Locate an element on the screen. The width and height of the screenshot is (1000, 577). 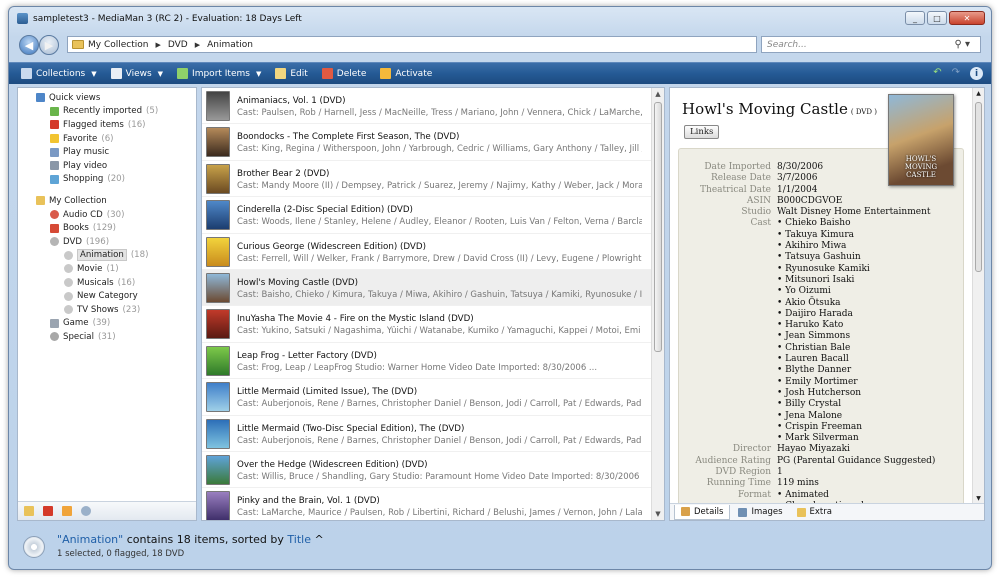
cd-icon is located at coordinates (54, 215).